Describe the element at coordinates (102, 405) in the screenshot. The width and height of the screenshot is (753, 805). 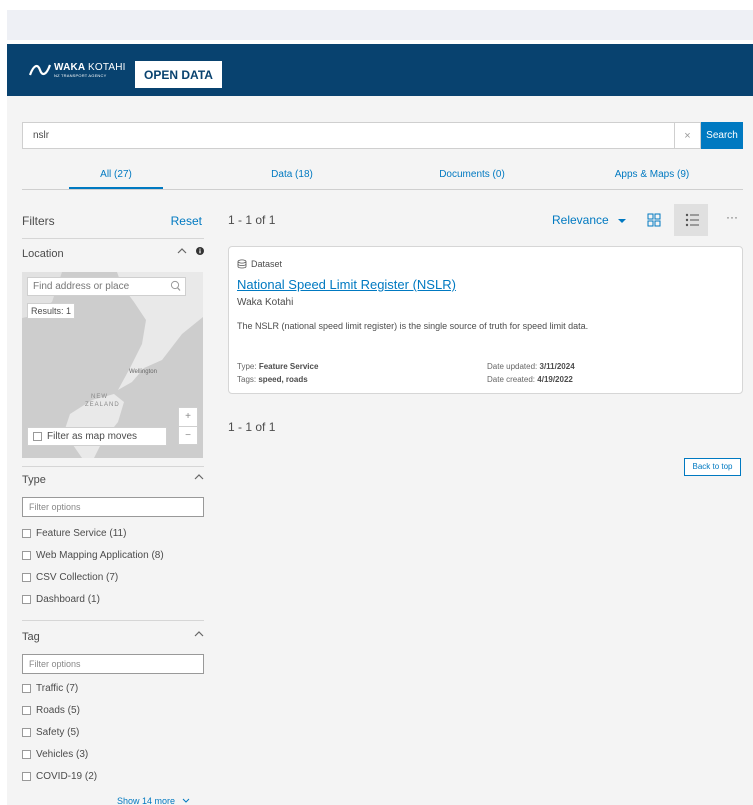
I see `map-label-zealand: ZEALAND` at that location.